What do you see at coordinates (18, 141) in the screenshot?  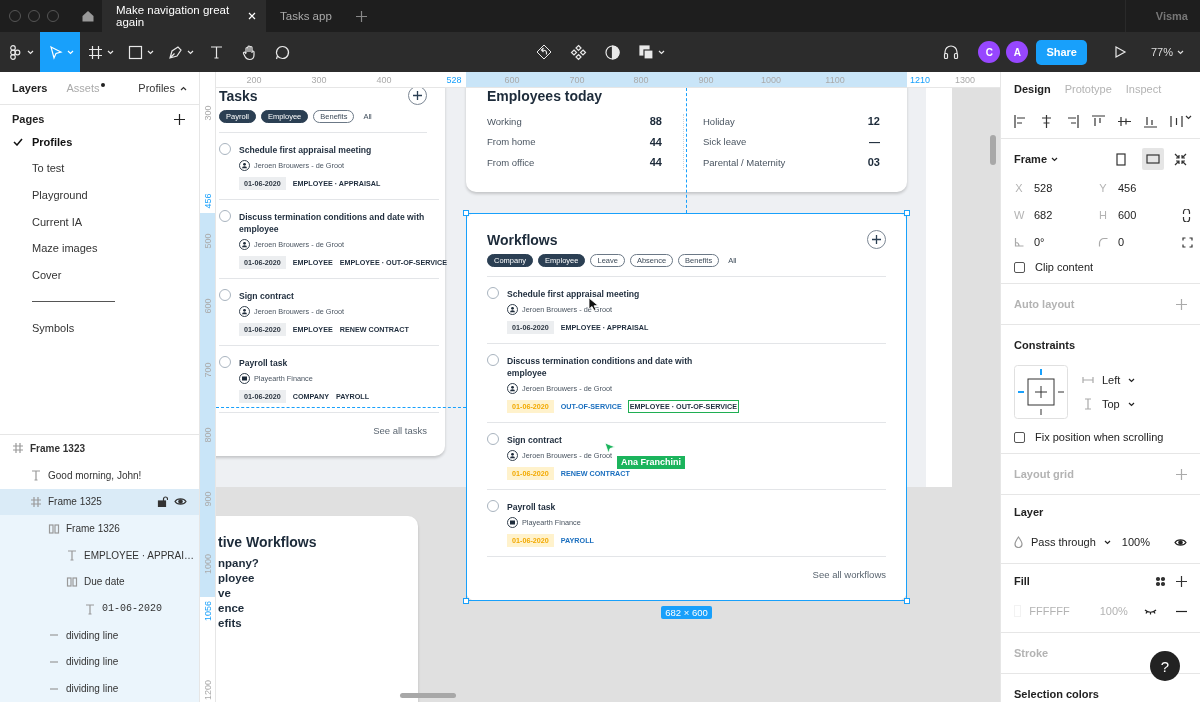 I see `check-icon` at bounding box center [18, 141].